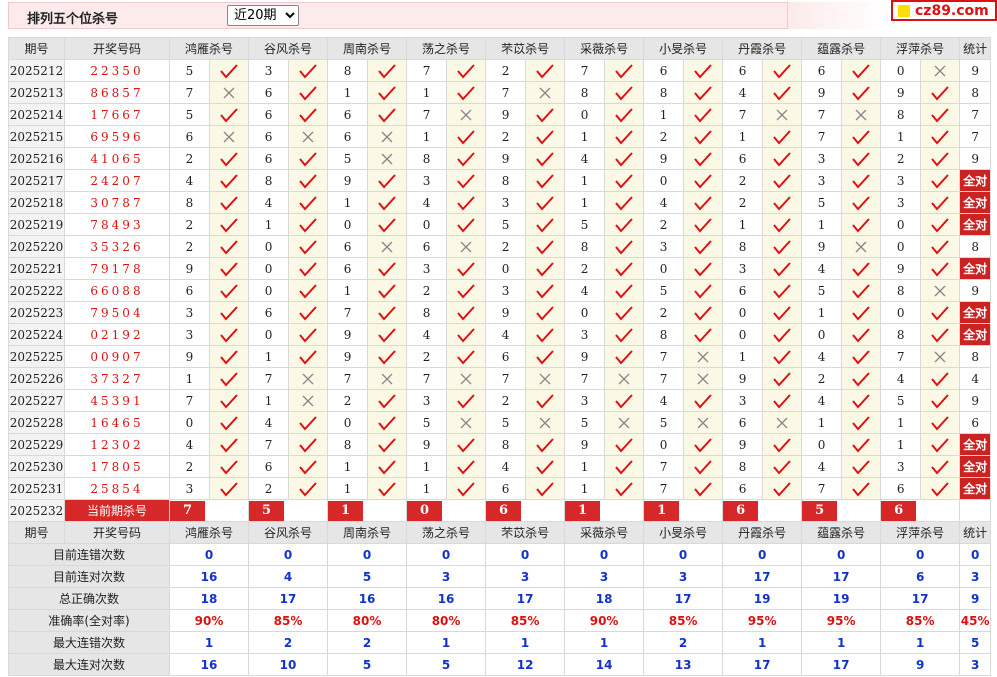 The width and height of the screenshot is (997, 677). Describe the element at coordinates (585, 246) in the screenshot. I see `kill-number: 8` at that location.